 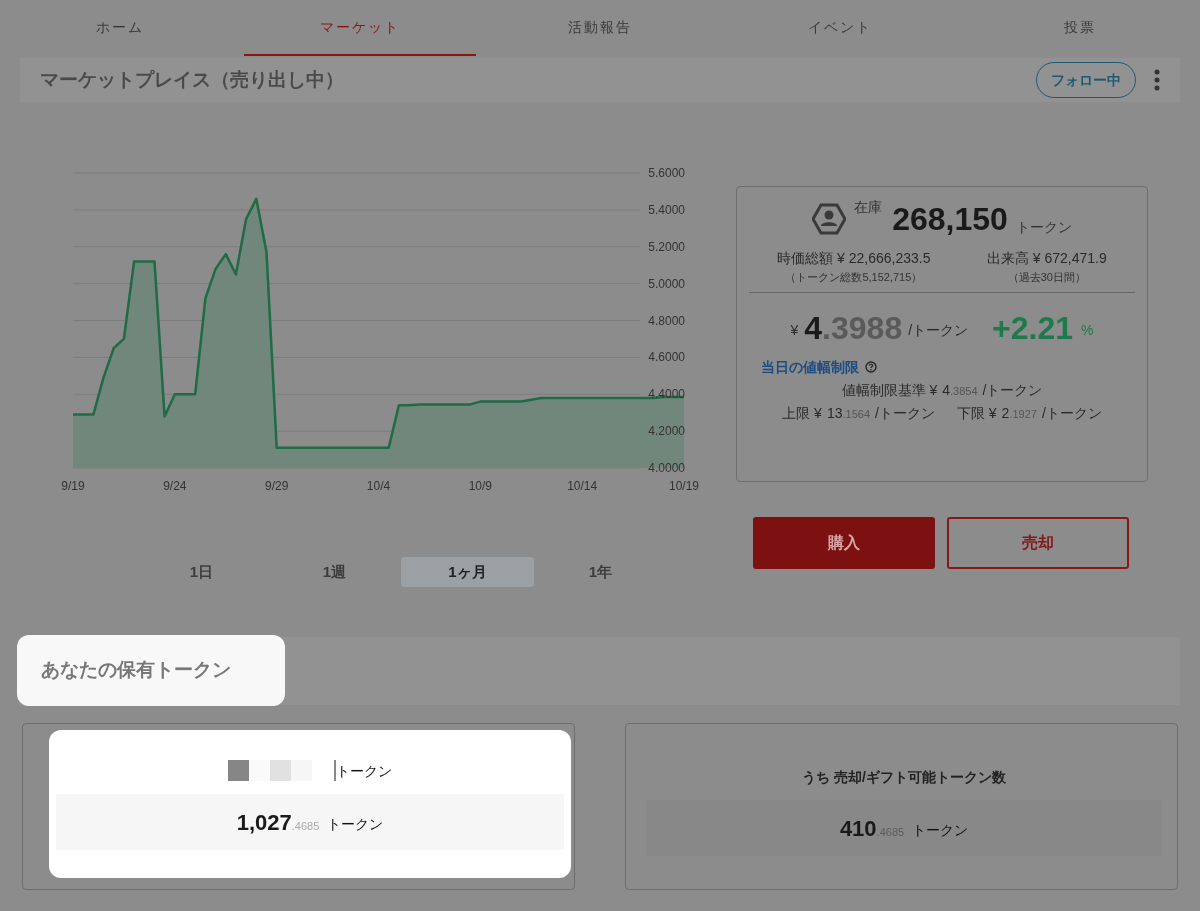 I want to click on period-tab: 1日, so click(x=201, y=572).